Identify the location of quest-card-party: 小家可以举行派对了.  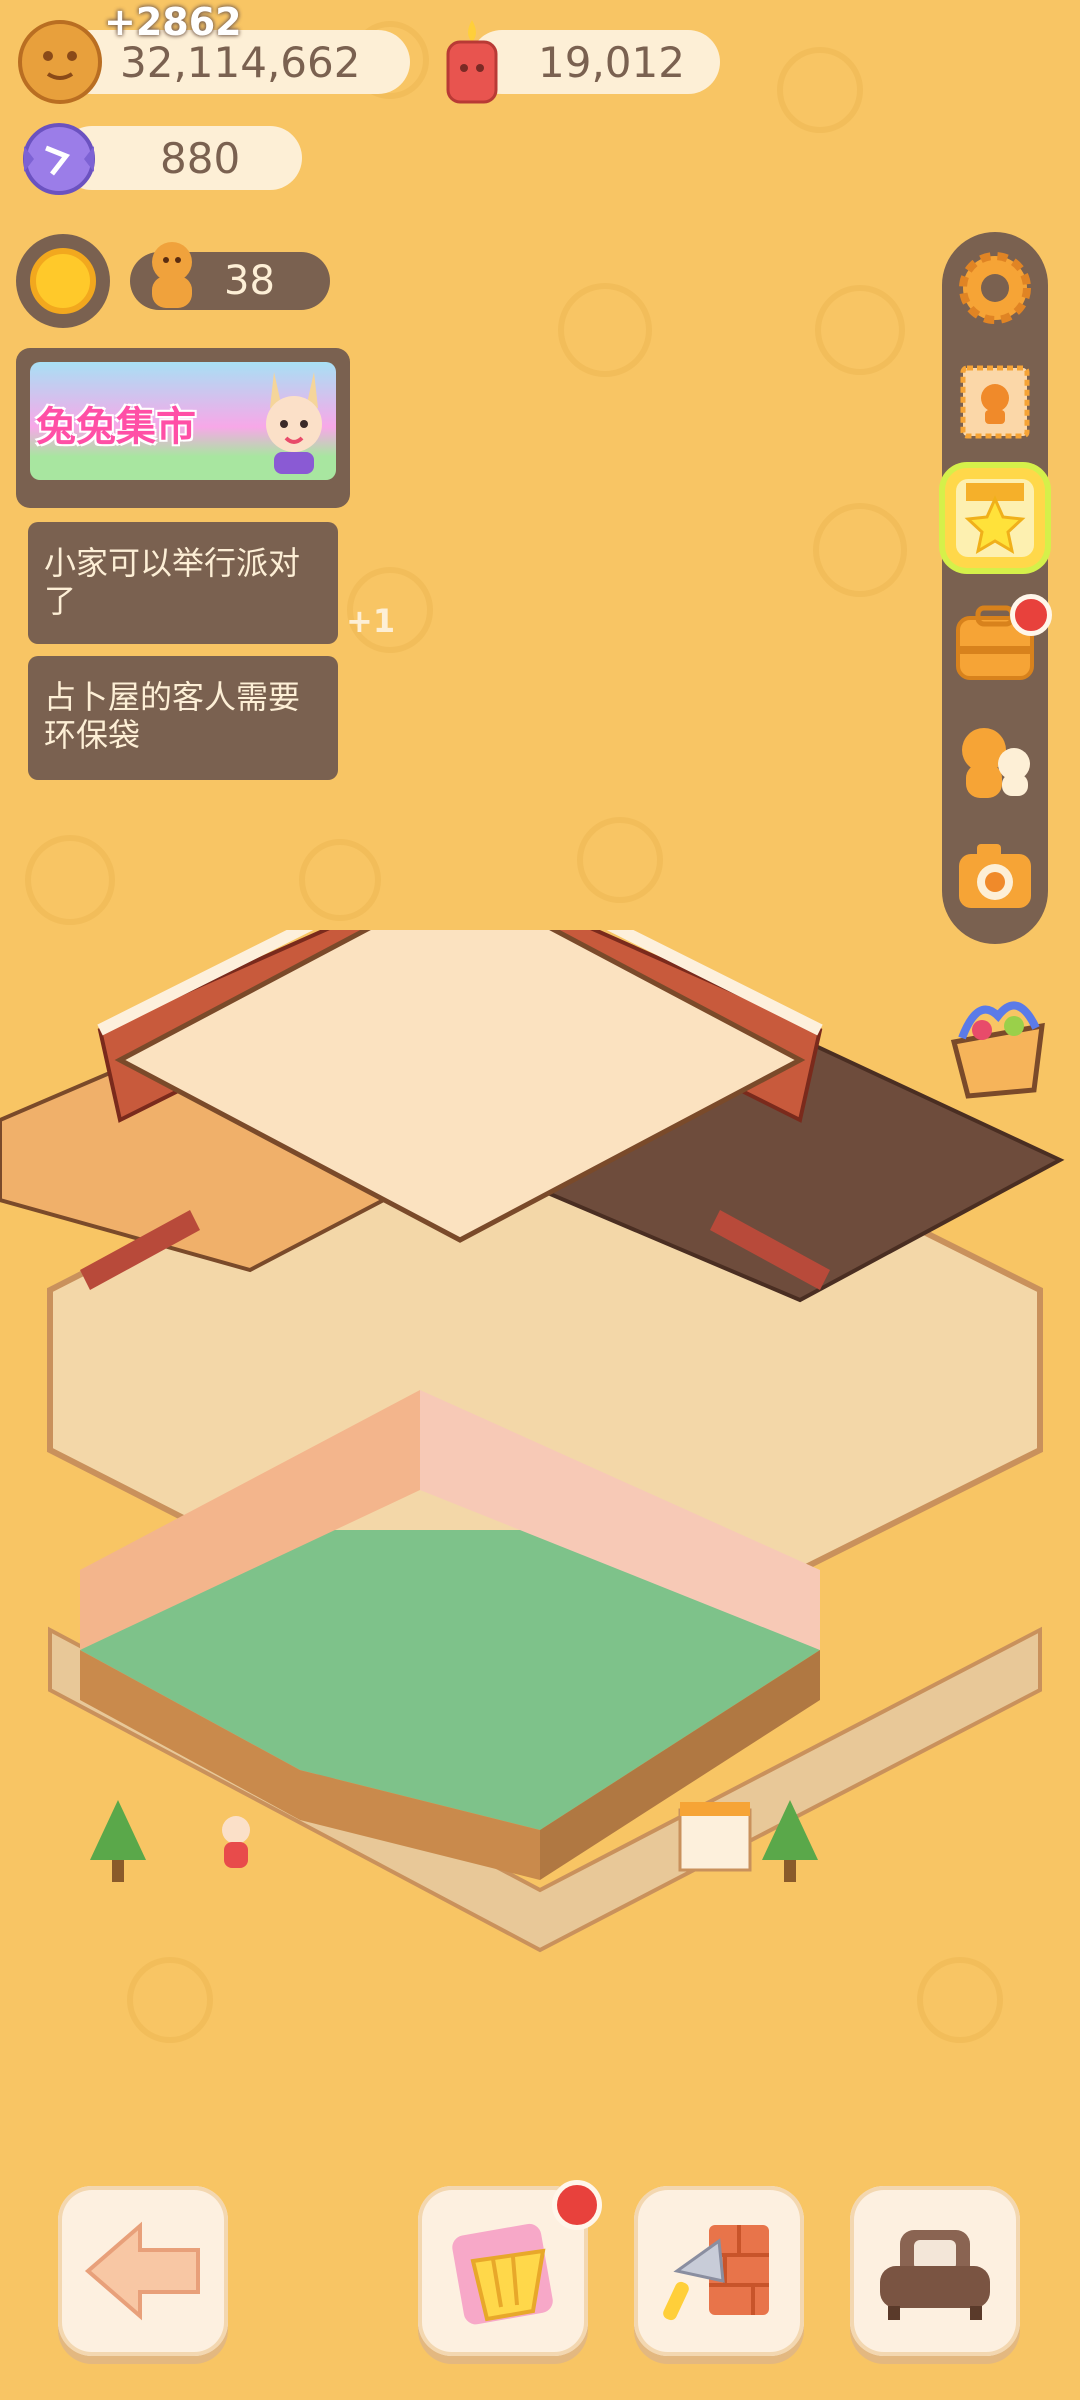
(183, 583).